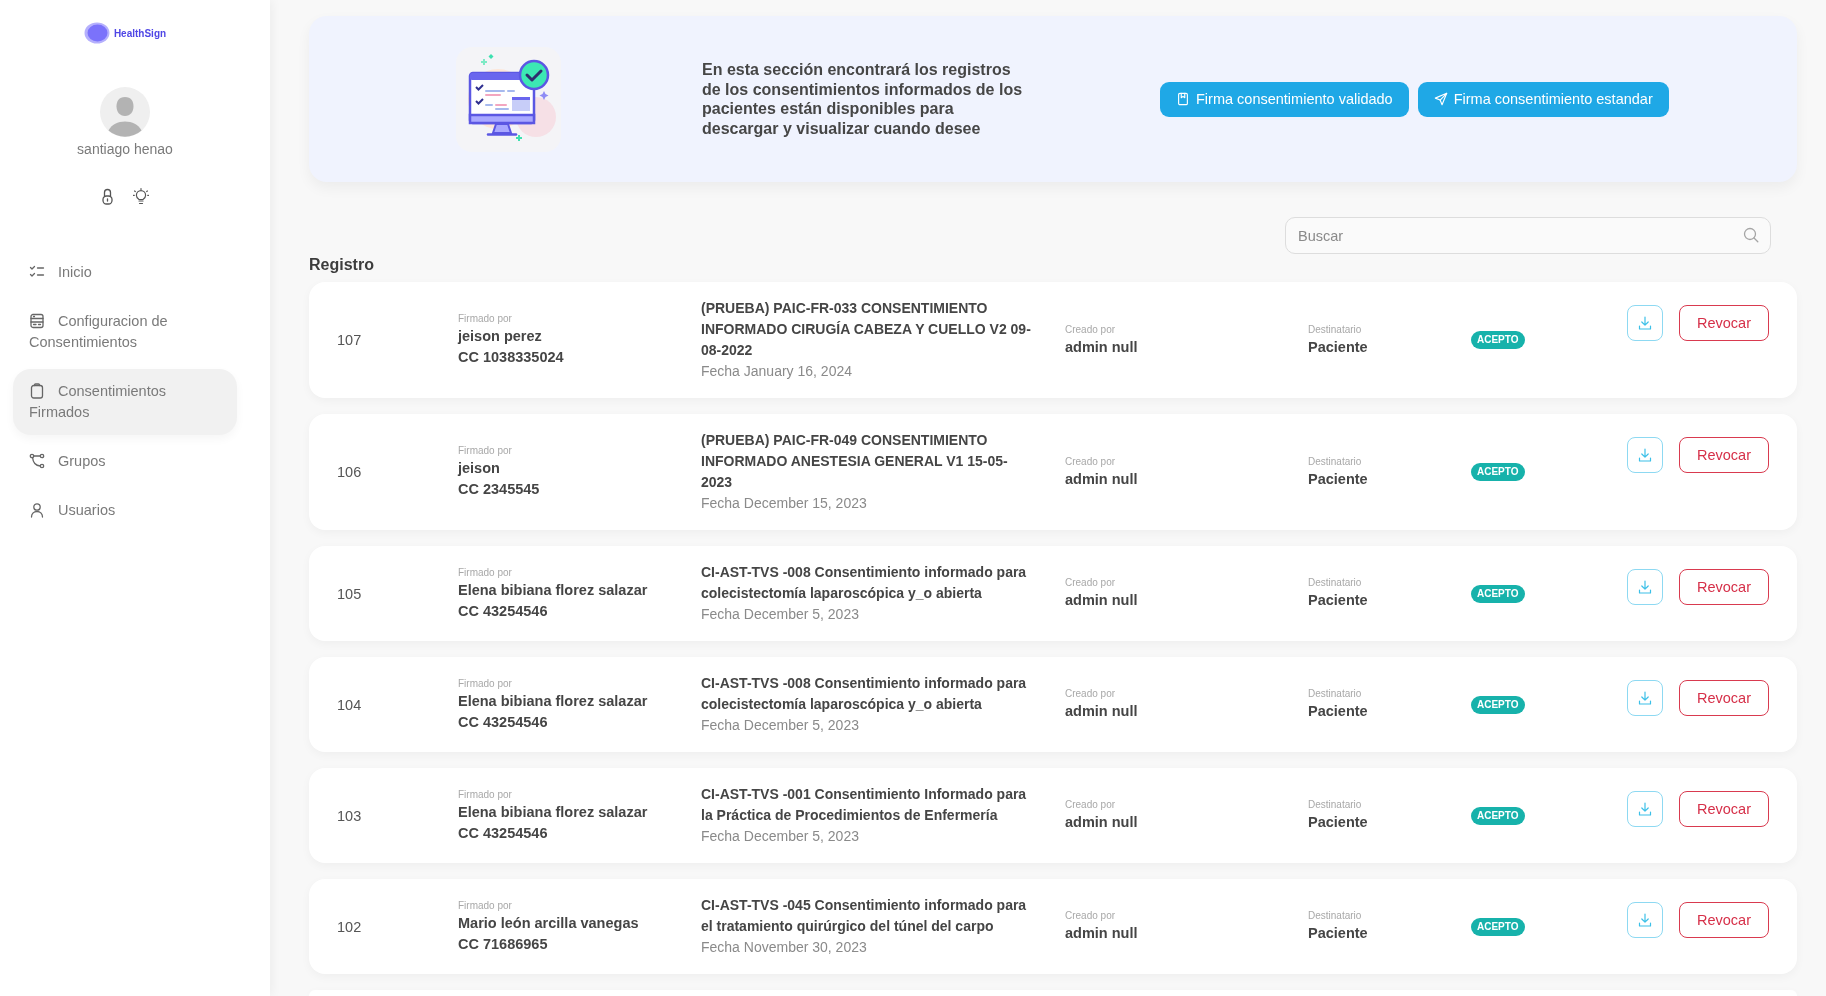 This screenshot has width=1826, height=996. What do you see at coordinates (107, 196) in the screenshot?
I see `lock-icon` at bounding box center [107, 196].